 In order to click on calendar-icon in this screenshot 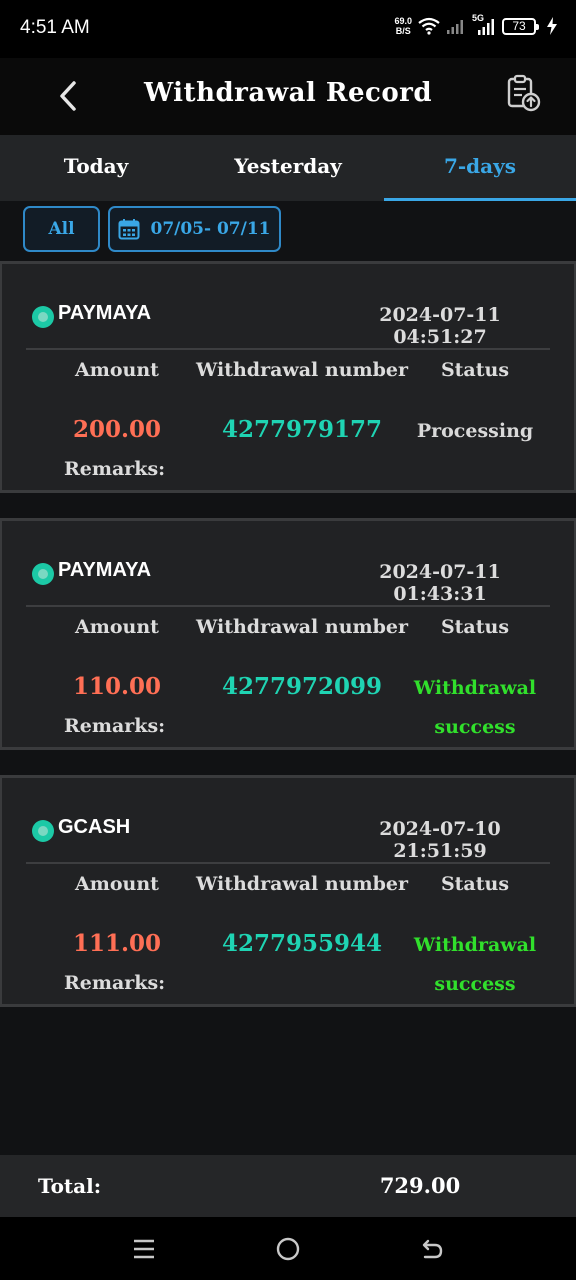, I will do `click(129, 229)`.